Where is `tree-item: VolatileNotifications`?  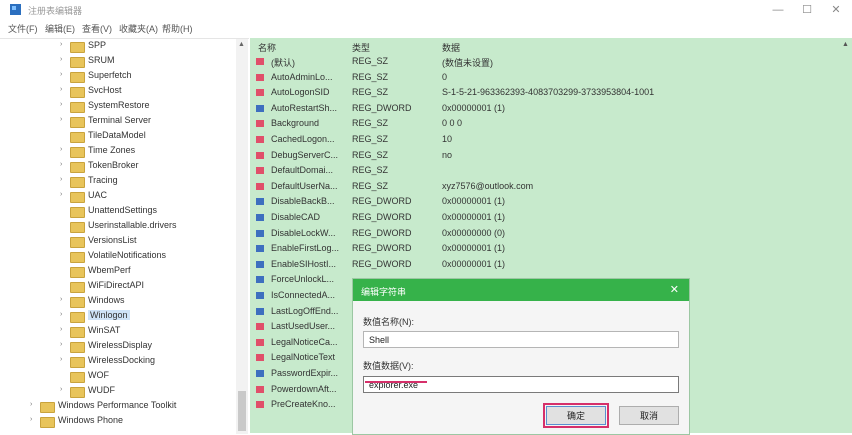
tree-item: VolatileNotifications is located at coordinates (118, 256).